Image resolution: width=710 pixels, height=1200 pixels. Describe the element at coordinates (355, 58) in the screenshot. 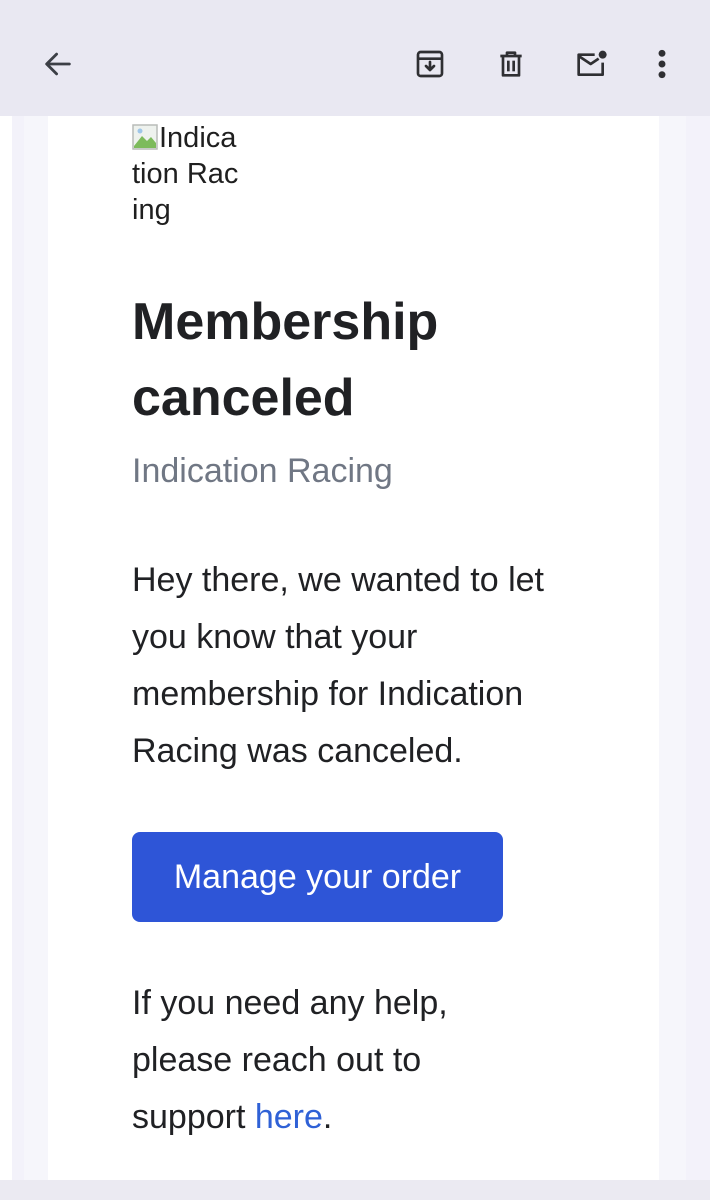

I see `app-bar` at that location.